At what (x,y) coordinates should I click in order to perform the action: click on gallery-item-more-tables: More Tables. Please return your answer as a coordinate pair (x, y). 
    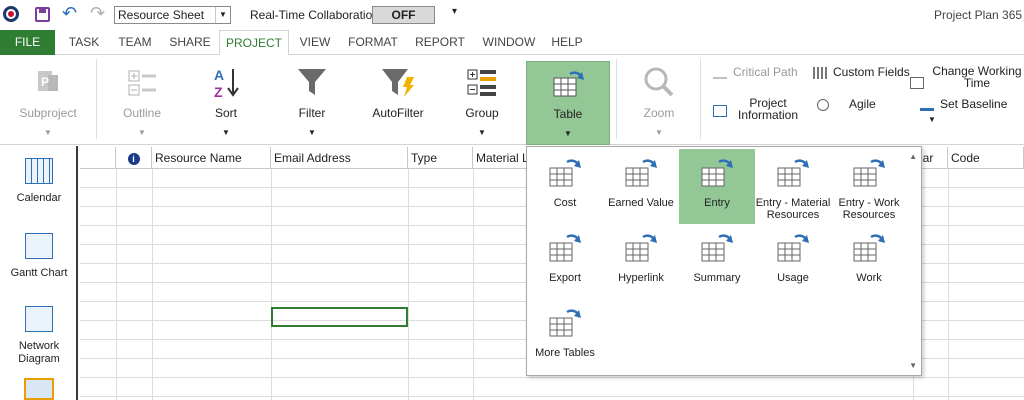
    Looking at the image, I should click on (565, 336).